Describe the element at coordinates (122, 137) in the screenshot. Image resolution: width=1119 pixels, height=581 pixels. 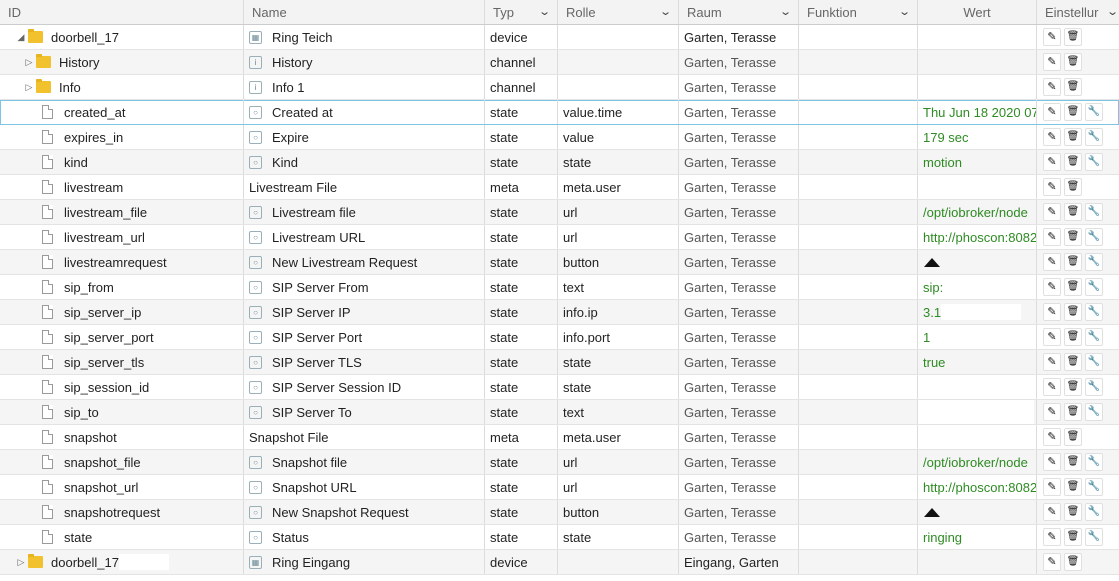
I see `id-cell: expires_in` at that location.